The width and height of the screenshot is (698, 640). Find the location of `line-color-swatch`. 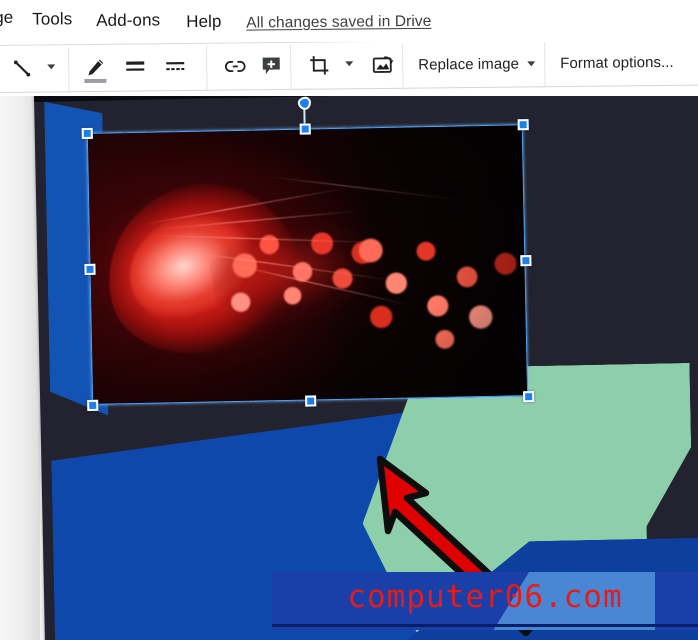

line-color-swatch is located at coordinates (95, 81).